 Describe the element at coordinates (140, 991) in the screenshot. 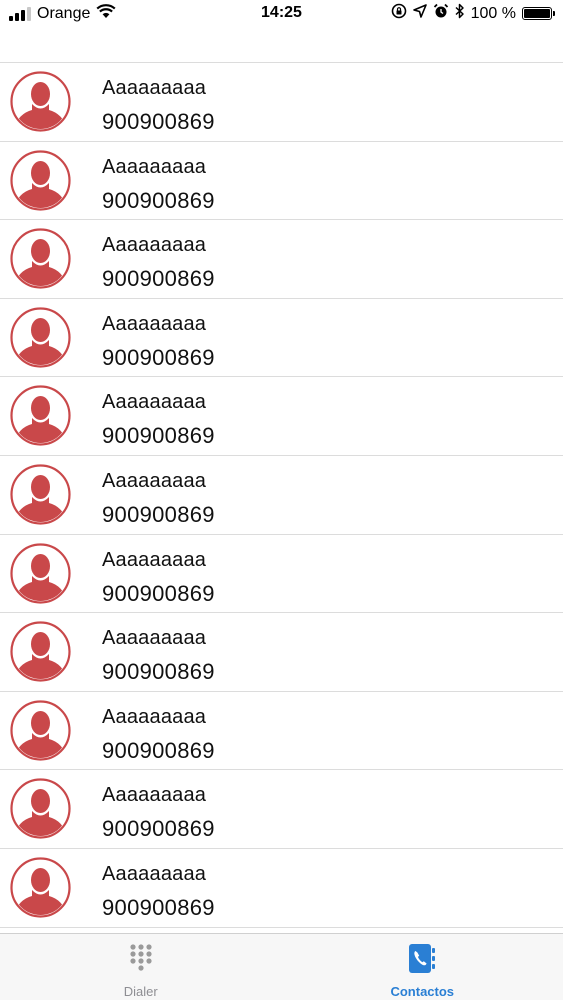

I see `tab-dialer-label: Dialer` at that location.